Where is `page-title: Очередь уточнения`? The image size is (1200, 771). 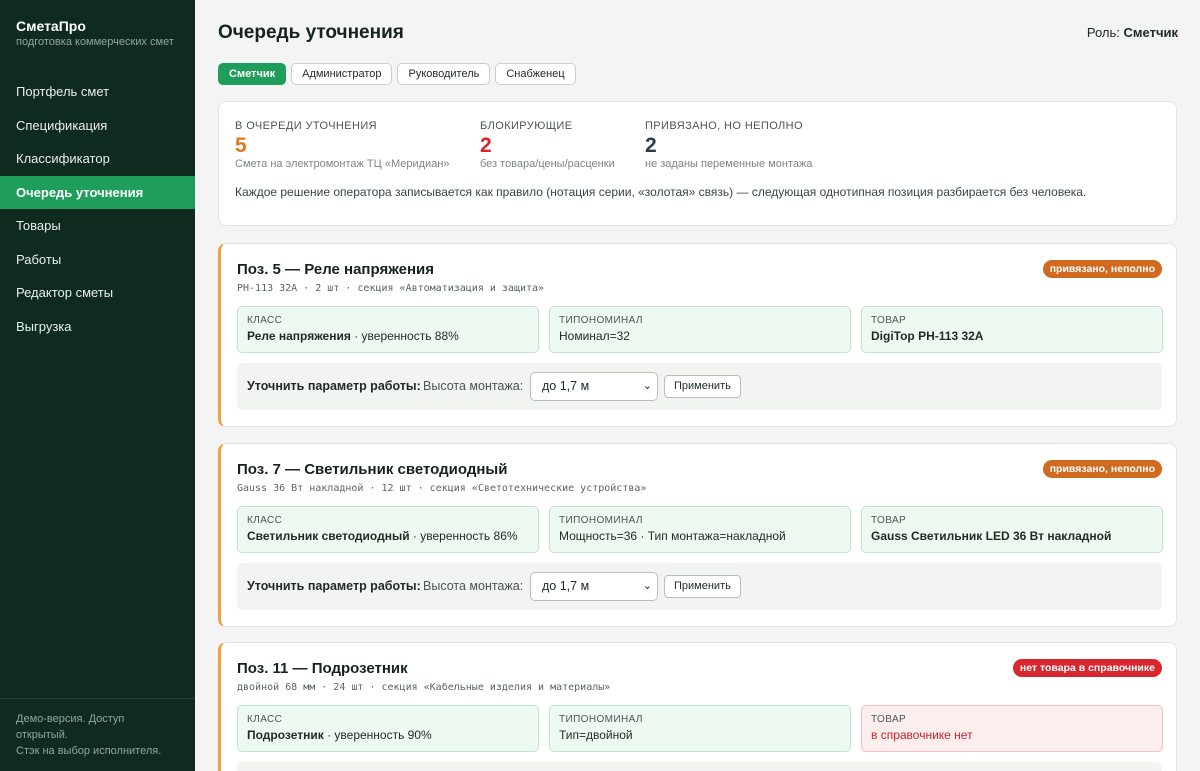 page-title: Очередь уточнения is located at coordinates (311, 32).